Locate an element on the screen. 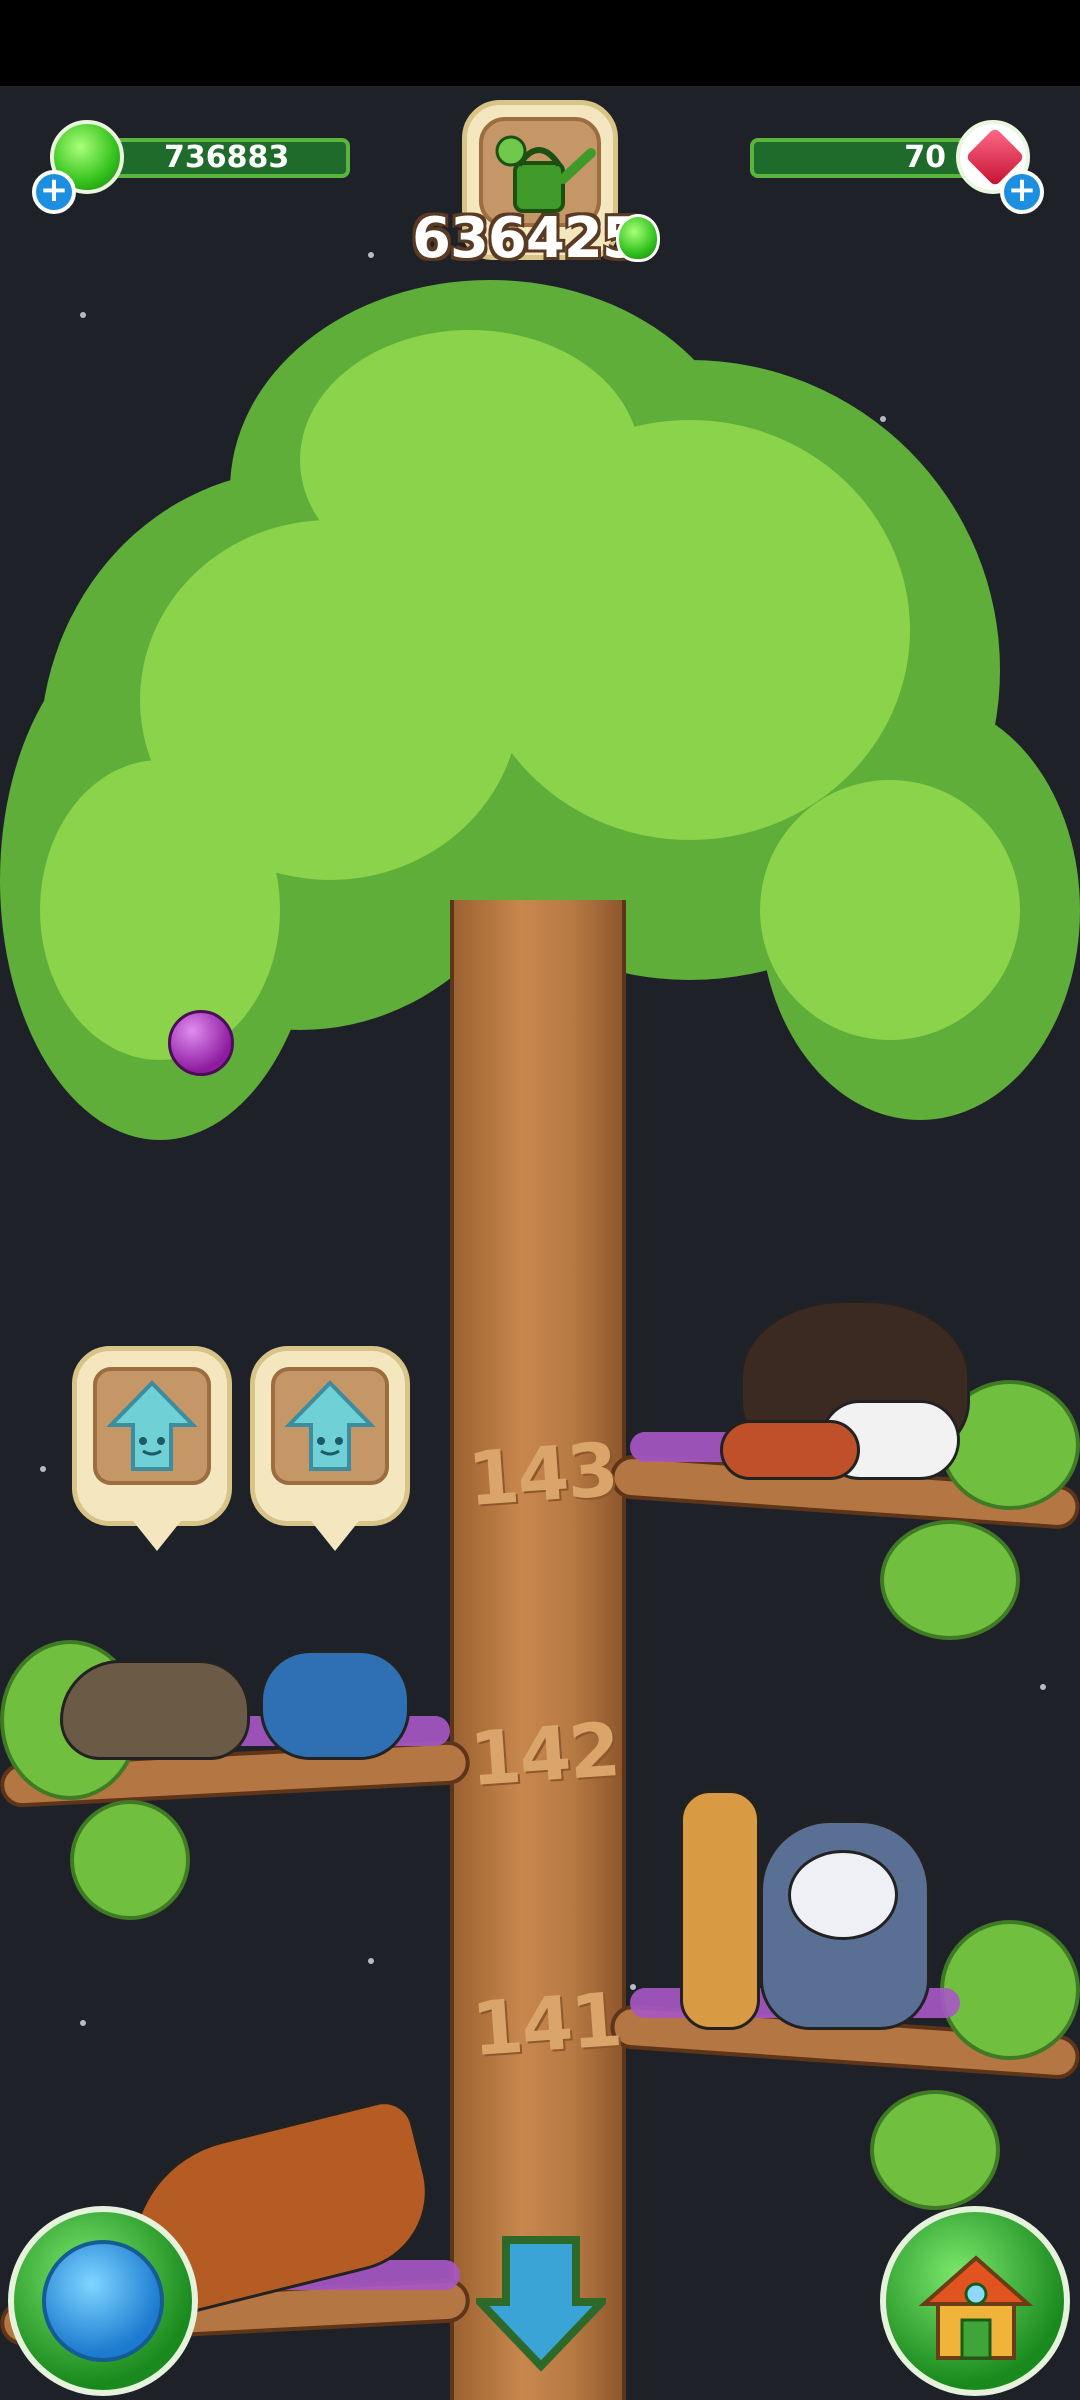  purple-fruit is located at coordinates (201, 1043).